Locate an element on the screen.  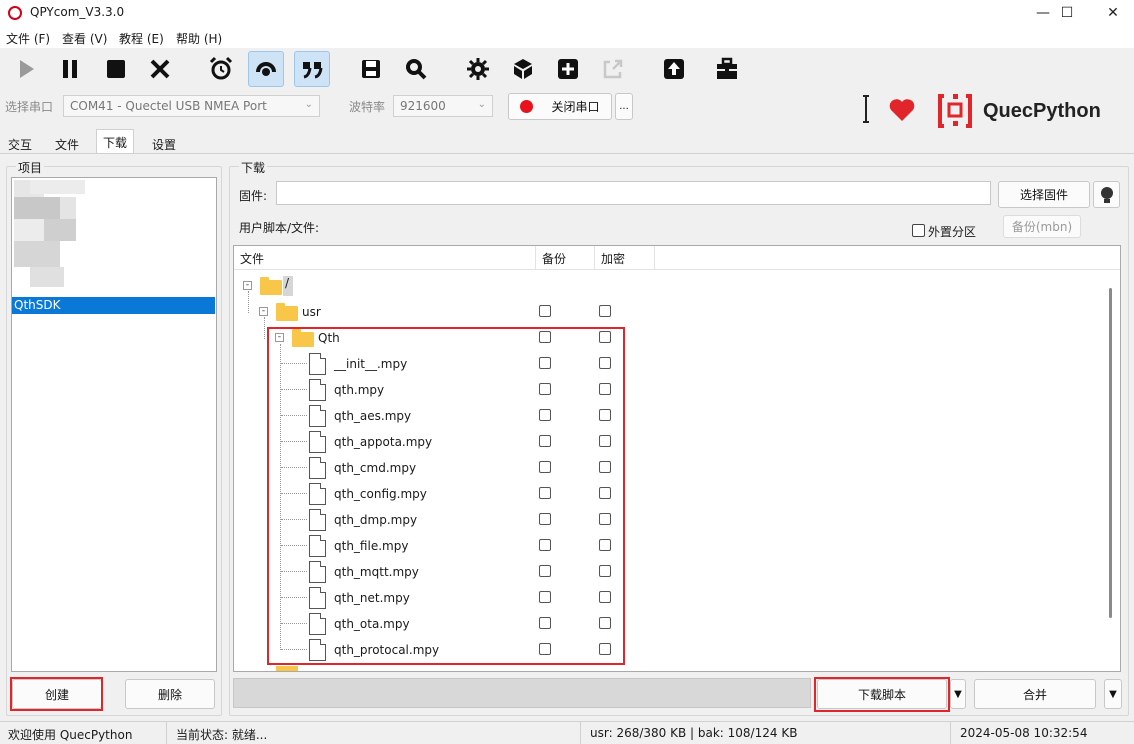
menu-bar: 文件 (F) 查看 (V) 教程 (E) 帮助 (H) is located at coordinates (567, 37).